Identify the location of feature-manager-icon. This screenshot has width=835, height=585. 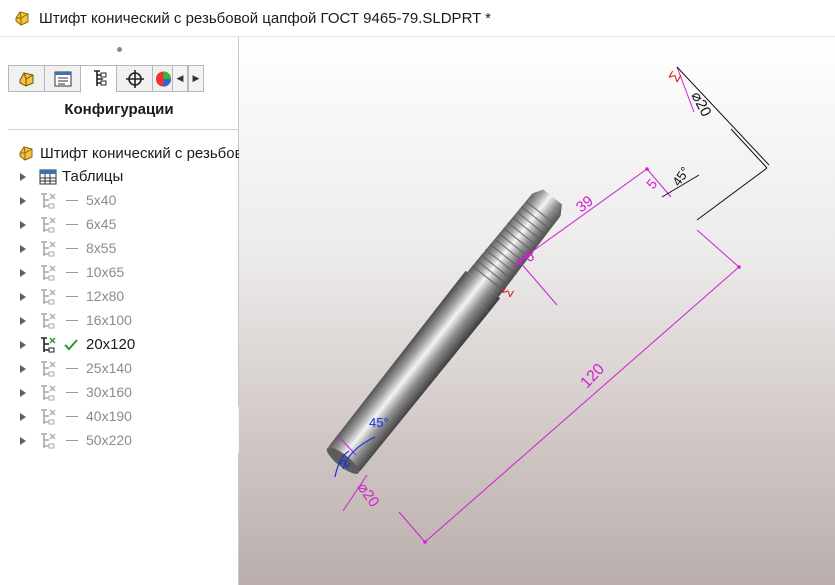
(26, 79).